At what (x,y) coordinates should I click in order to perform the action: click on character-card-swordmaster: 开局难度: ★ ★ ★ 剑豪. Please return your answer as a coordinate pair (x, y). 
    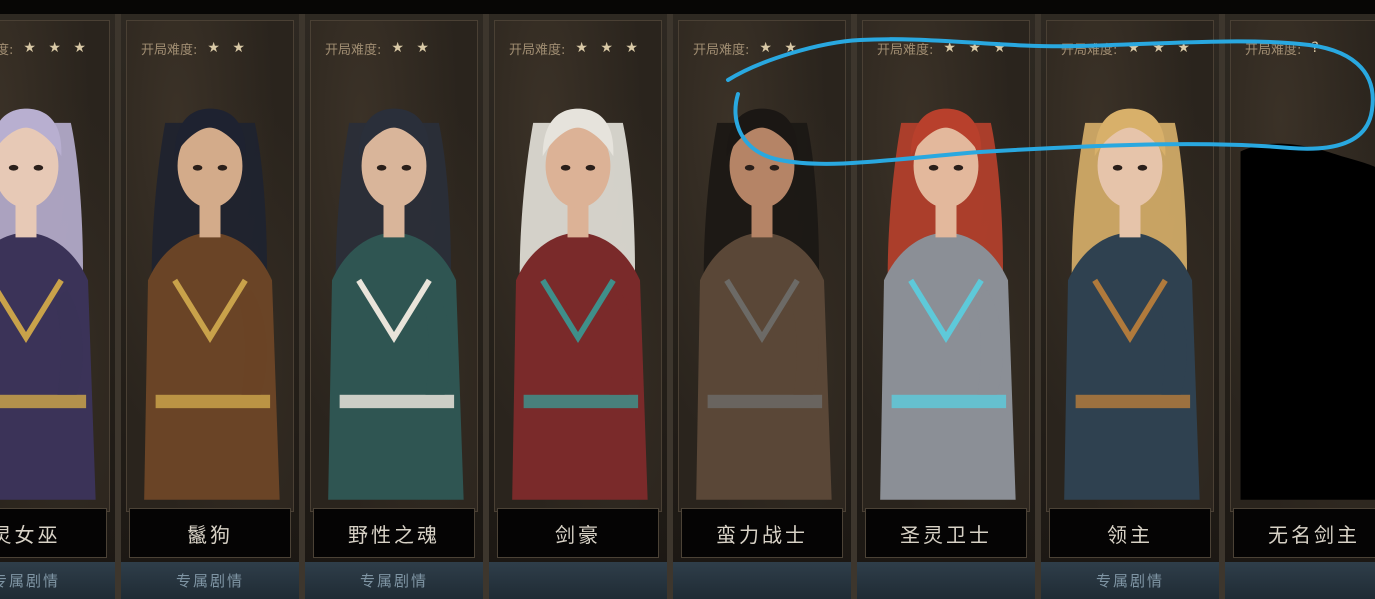
    Looking at the image, I should click on (578, 306).